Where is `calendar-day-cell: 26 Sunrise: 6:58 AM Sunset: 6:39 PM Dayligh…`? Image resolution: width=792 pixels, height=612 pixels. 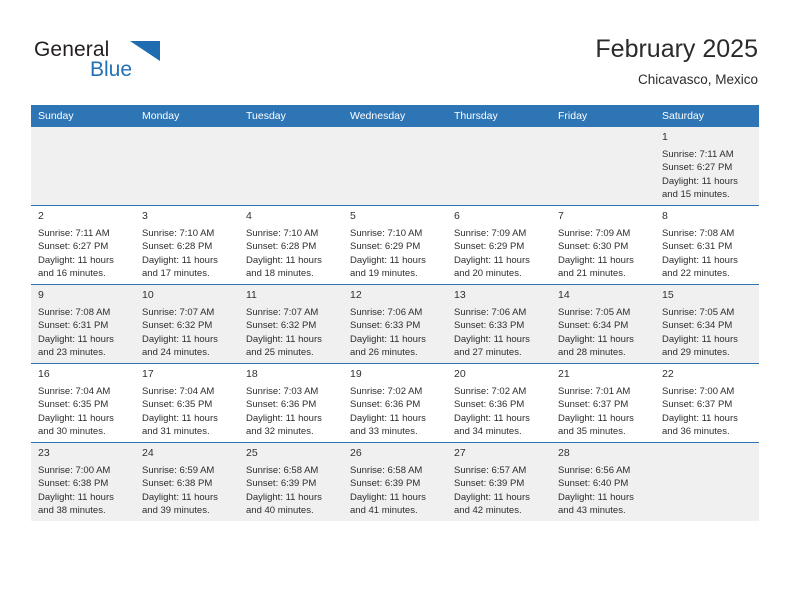 calendar-day-cell: 26 Sunrise: 6:58 AM Sunset: 6:39 PM Dayligh… is located at coordinates (395, 481).